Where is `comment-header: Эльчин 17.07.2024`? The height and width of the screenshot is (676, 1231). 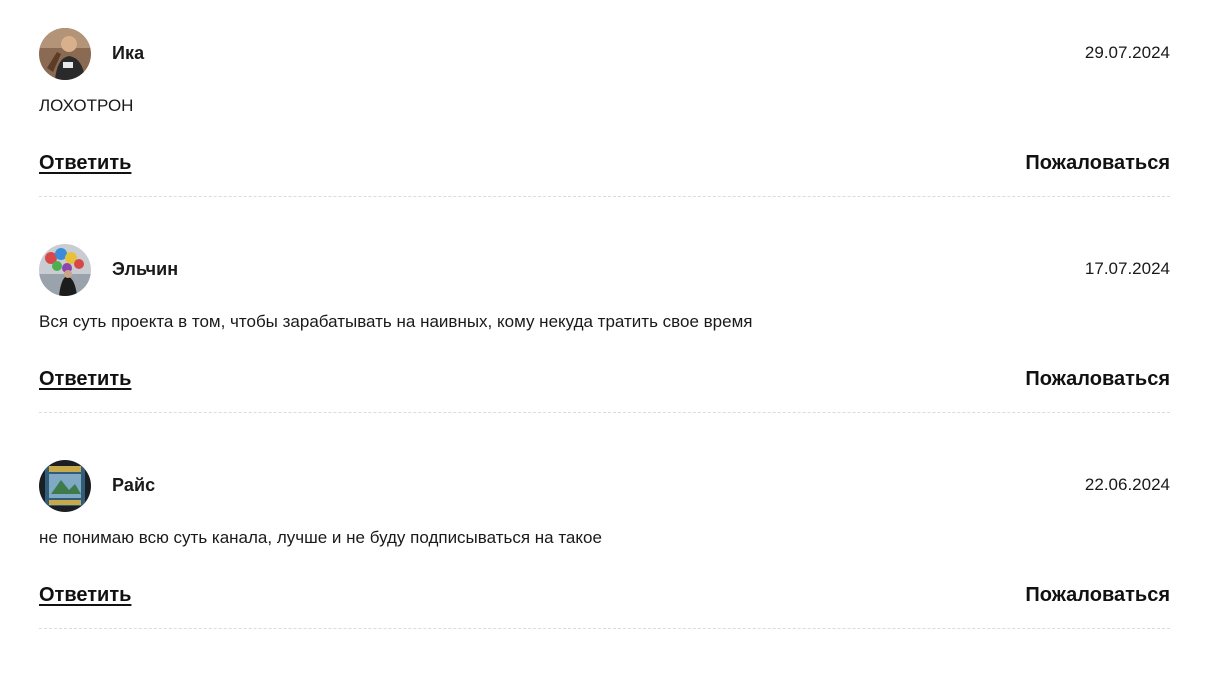 comment-header: Эльчин 17.07.2024 is located at coordinates (604, 270).